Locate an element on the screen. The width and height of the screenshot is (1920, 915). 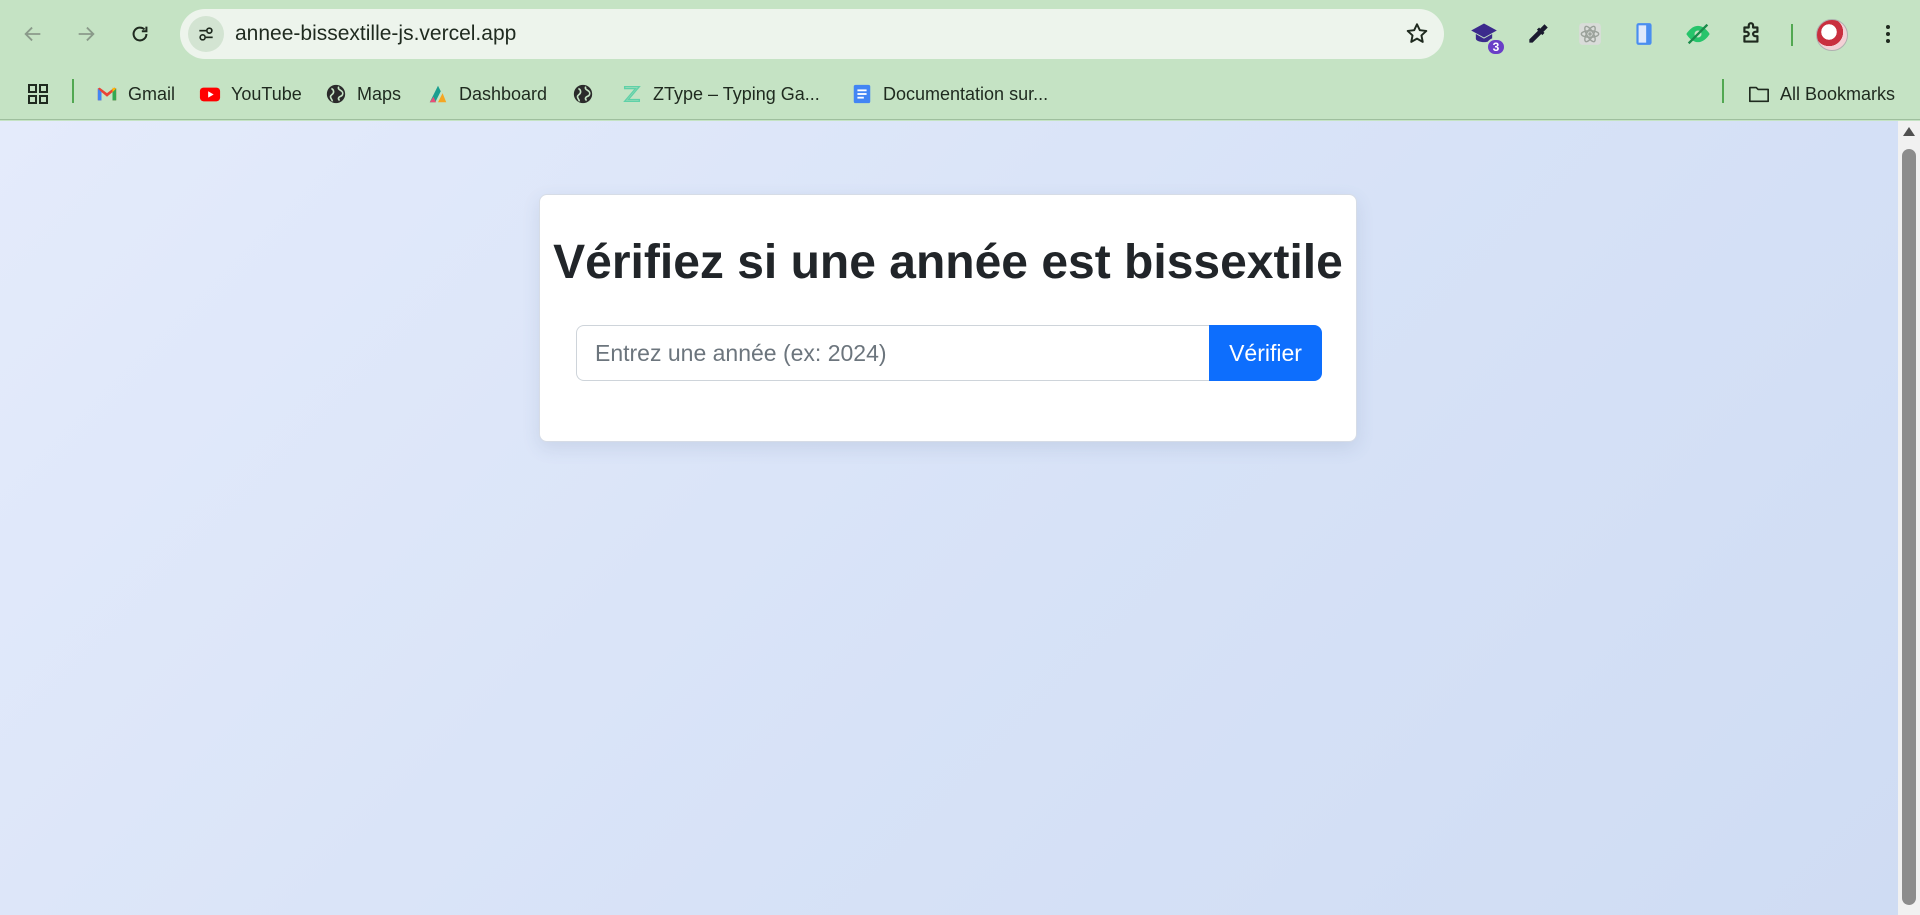
site-info-button is located at coordinates (206, 34).